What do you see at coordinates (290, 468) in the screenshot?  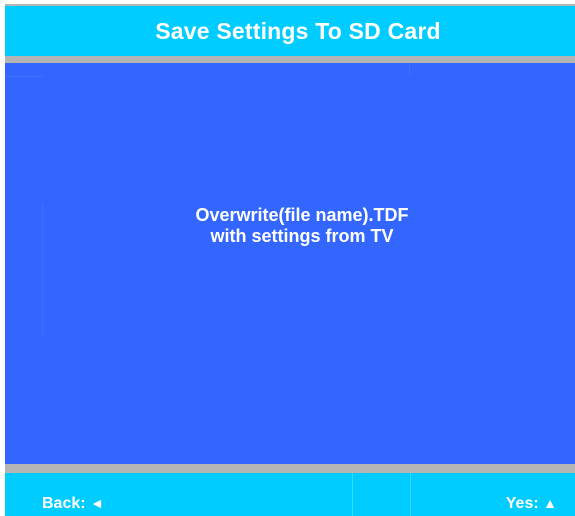 I see `footer-divider` at bounding box center [290, 468].